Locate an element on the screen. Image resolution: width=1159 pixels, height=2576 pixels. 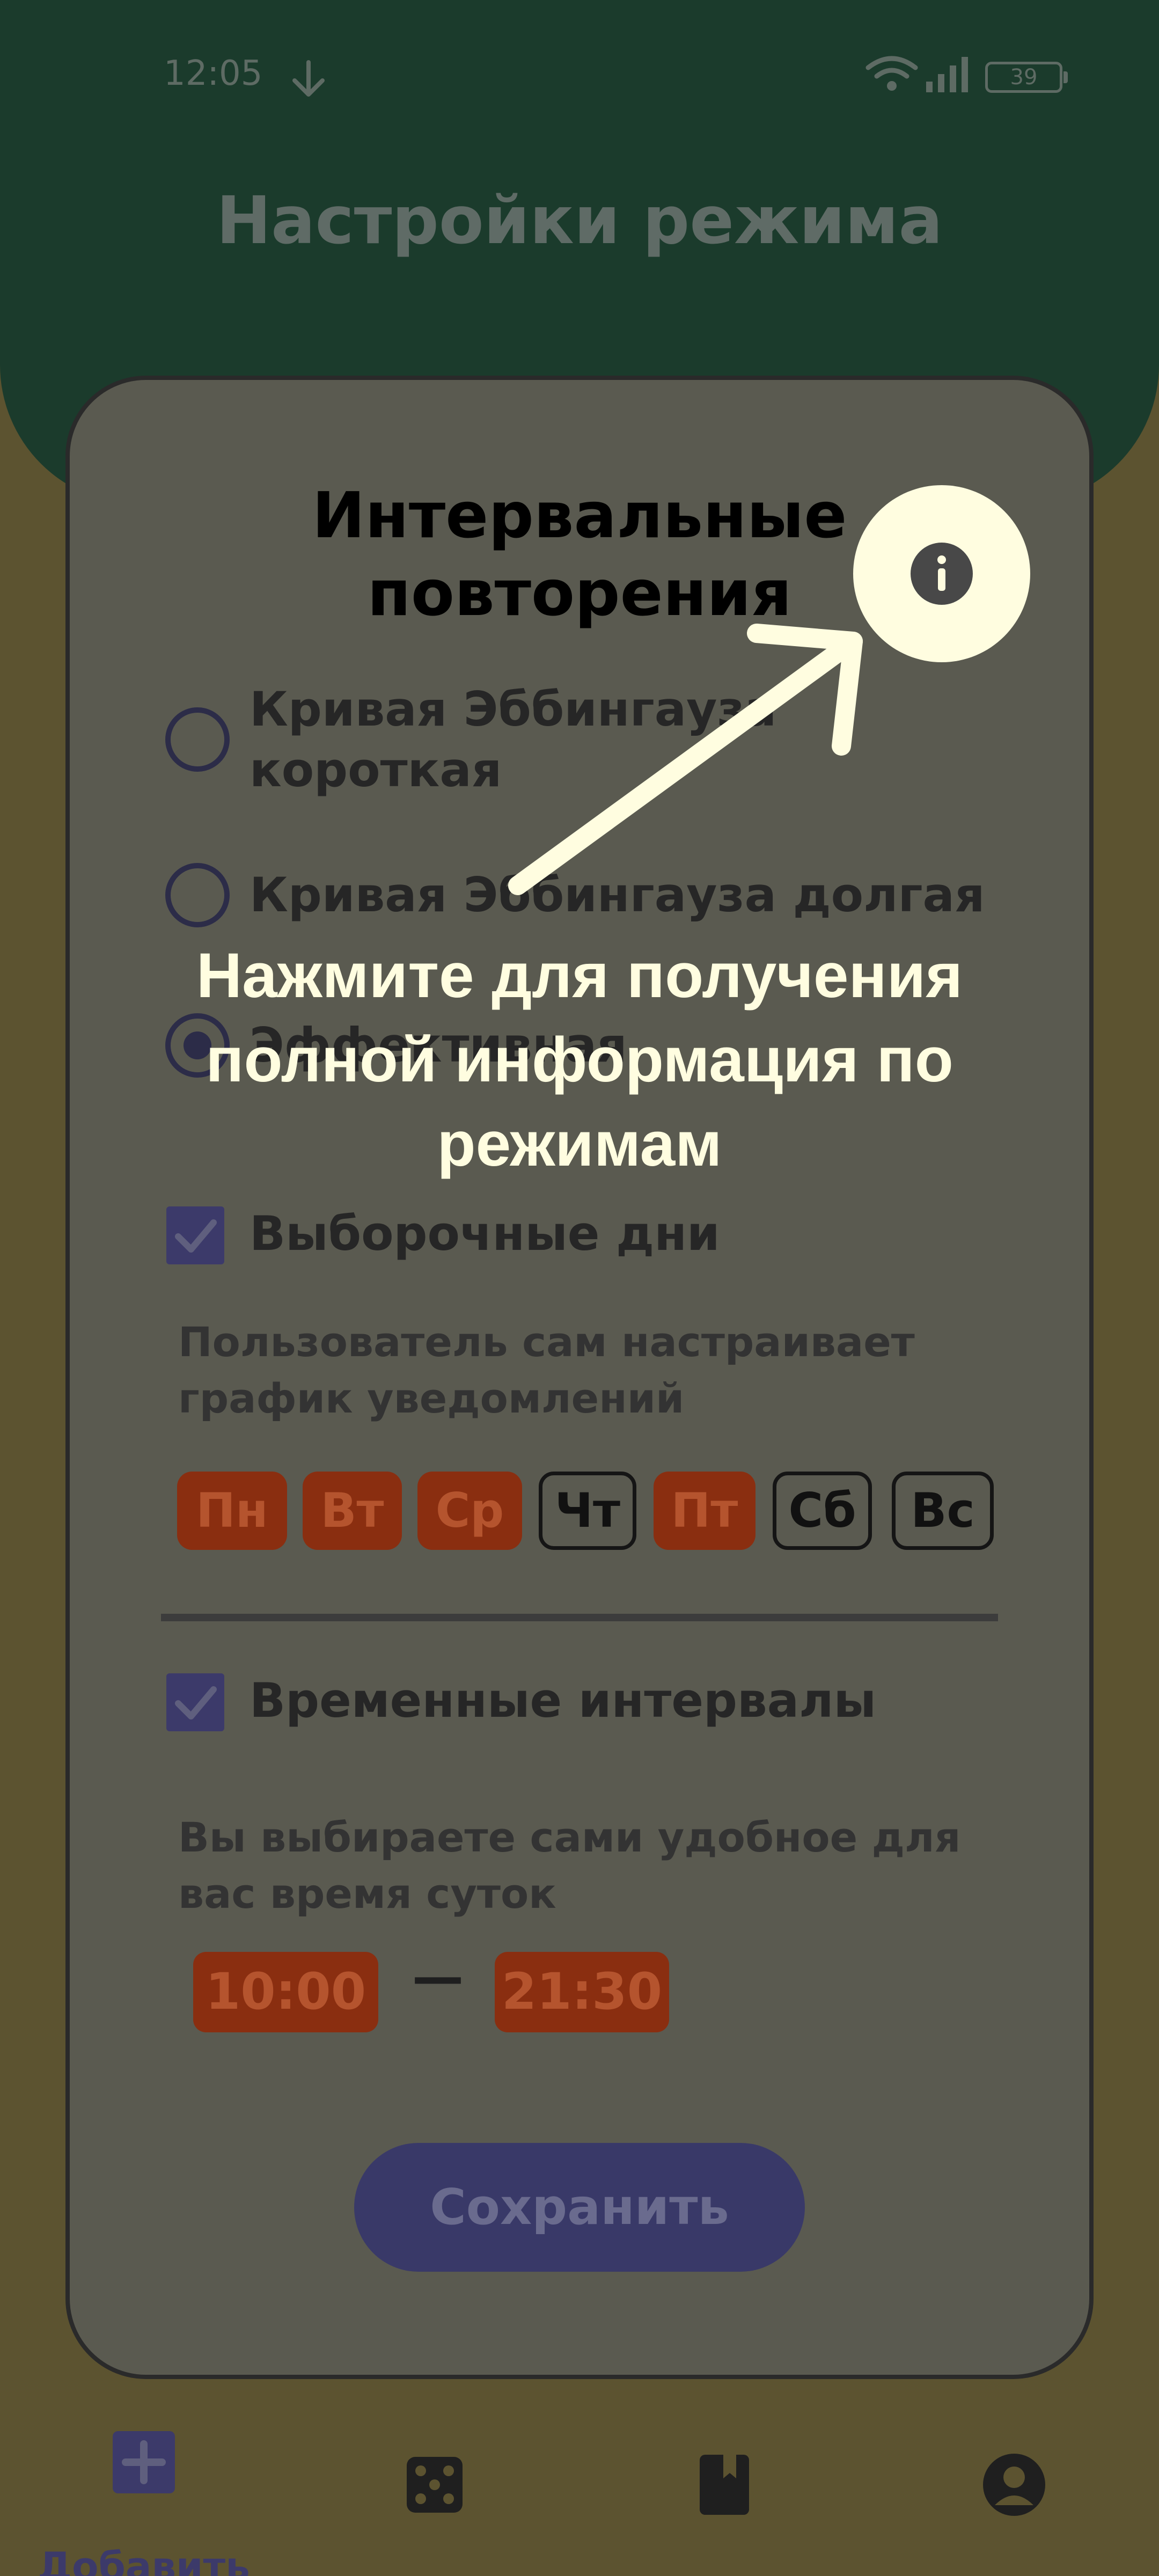
battery-level: 39 is located at coordinates (1024, 77).